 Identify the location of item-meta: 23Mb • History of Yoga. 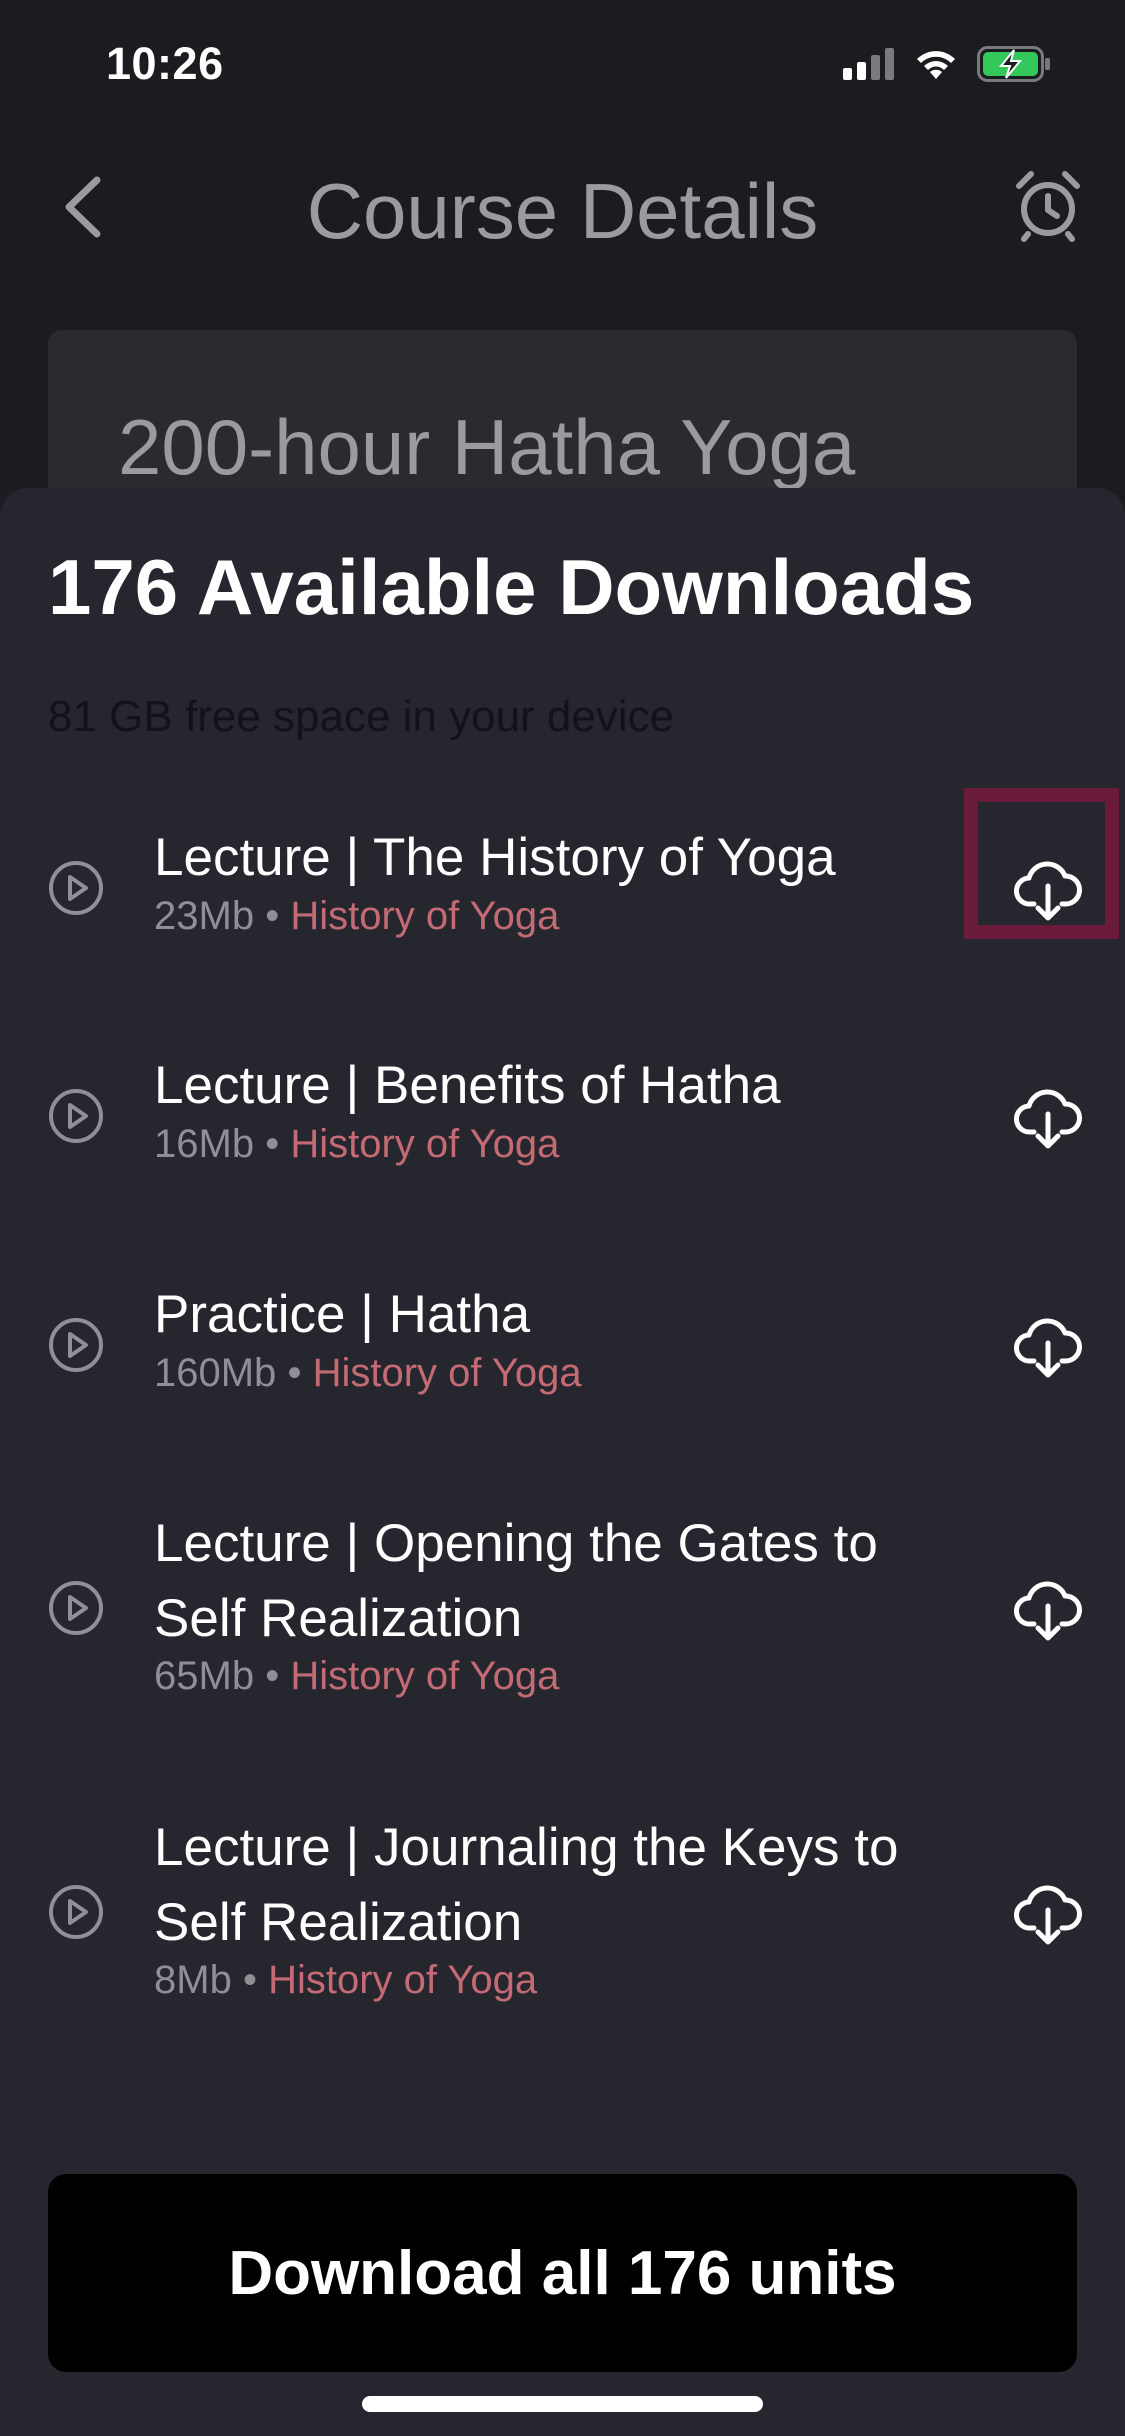
(356, 916).